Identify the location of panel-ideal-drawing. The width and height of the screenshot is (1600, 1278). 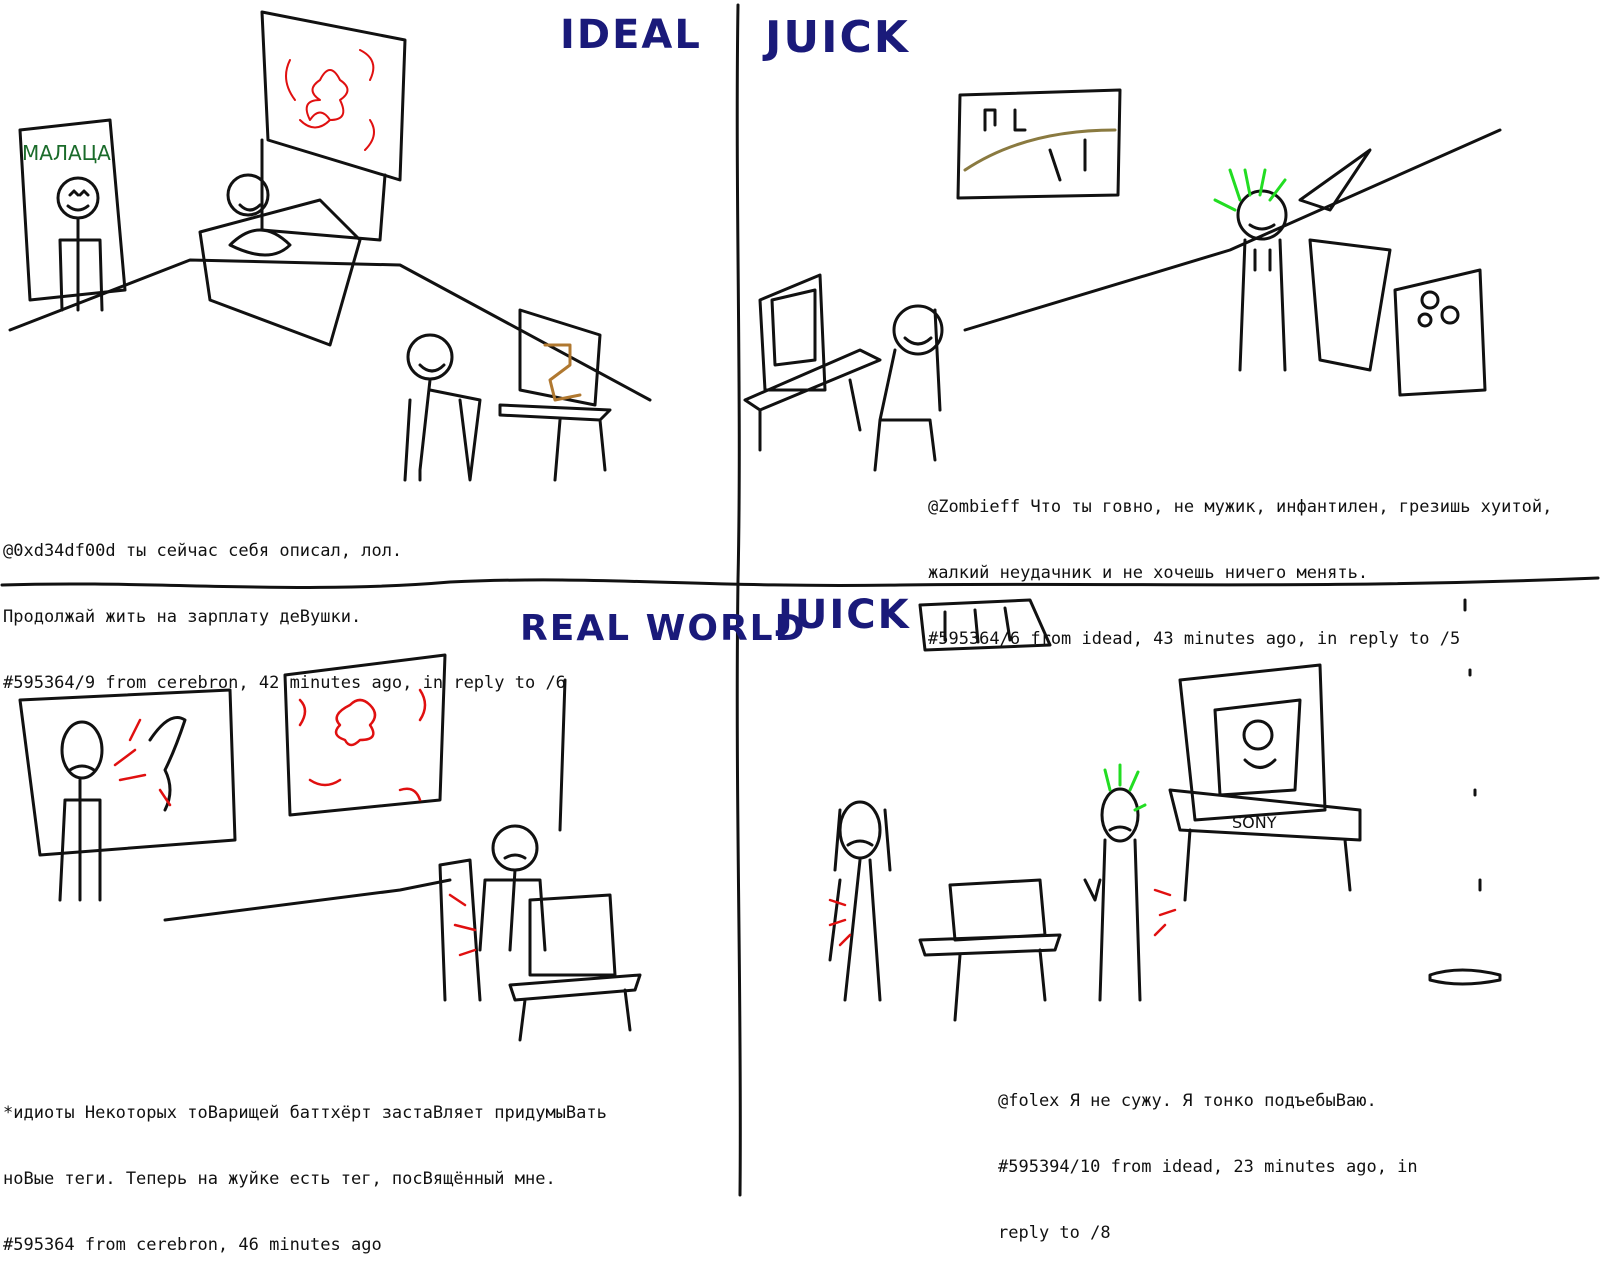
(330, 246).